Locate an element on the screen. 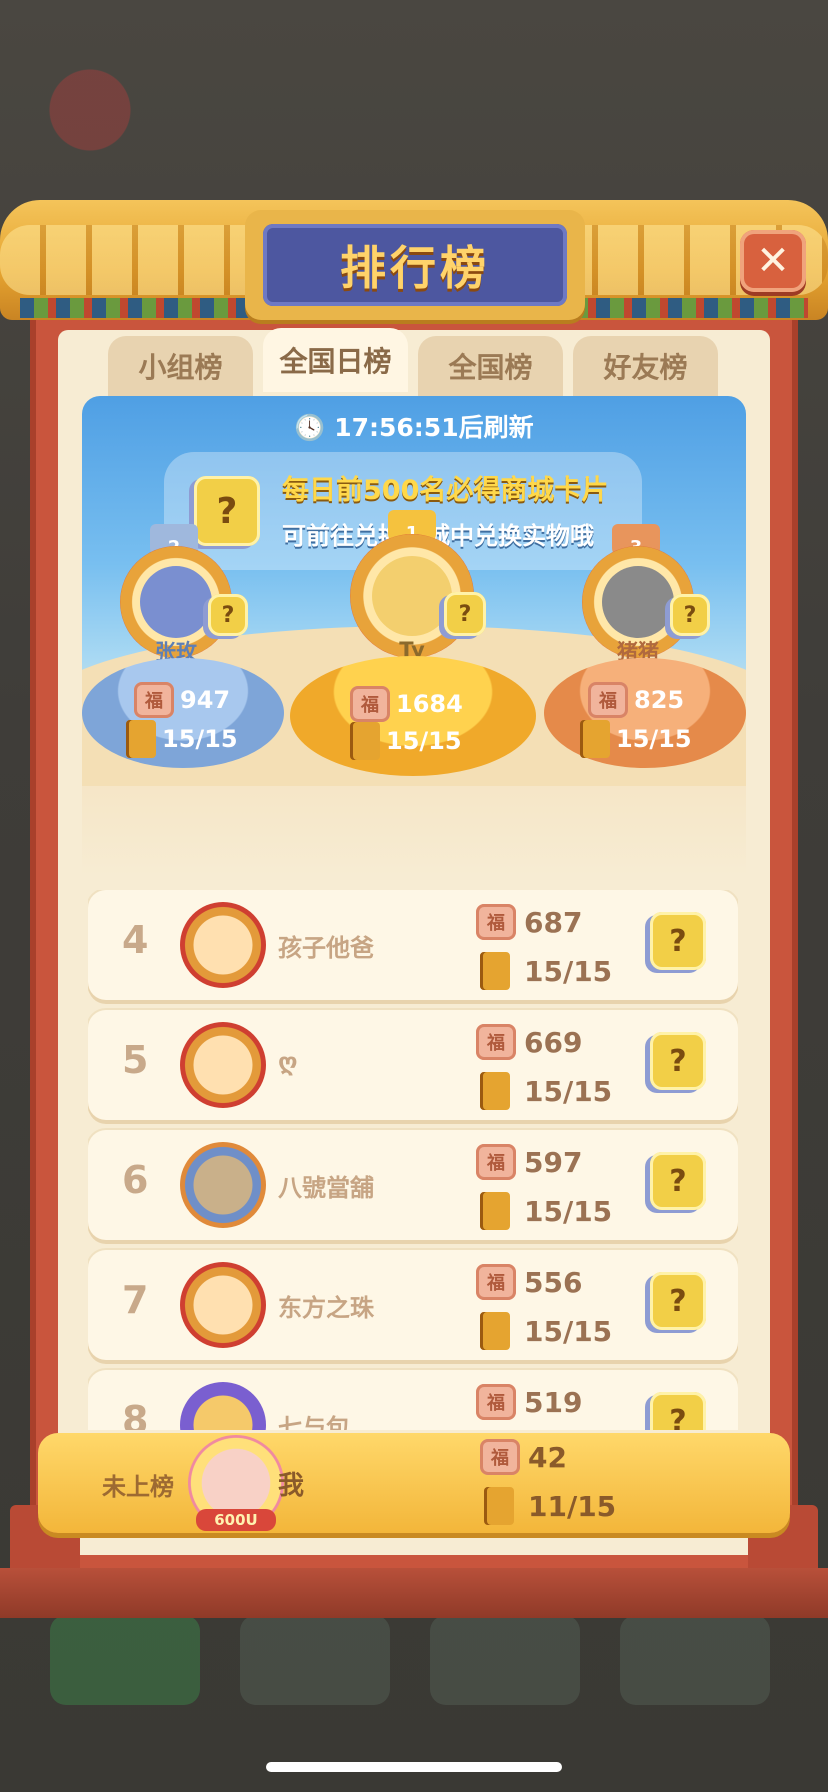 The width and height of the screenshot is (828, 1792). panel-base is located at coordinates (414, 1593).